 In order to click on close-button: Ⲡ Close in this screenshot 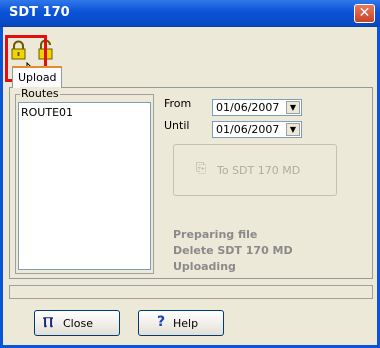, I will do `click(77, 323)`.